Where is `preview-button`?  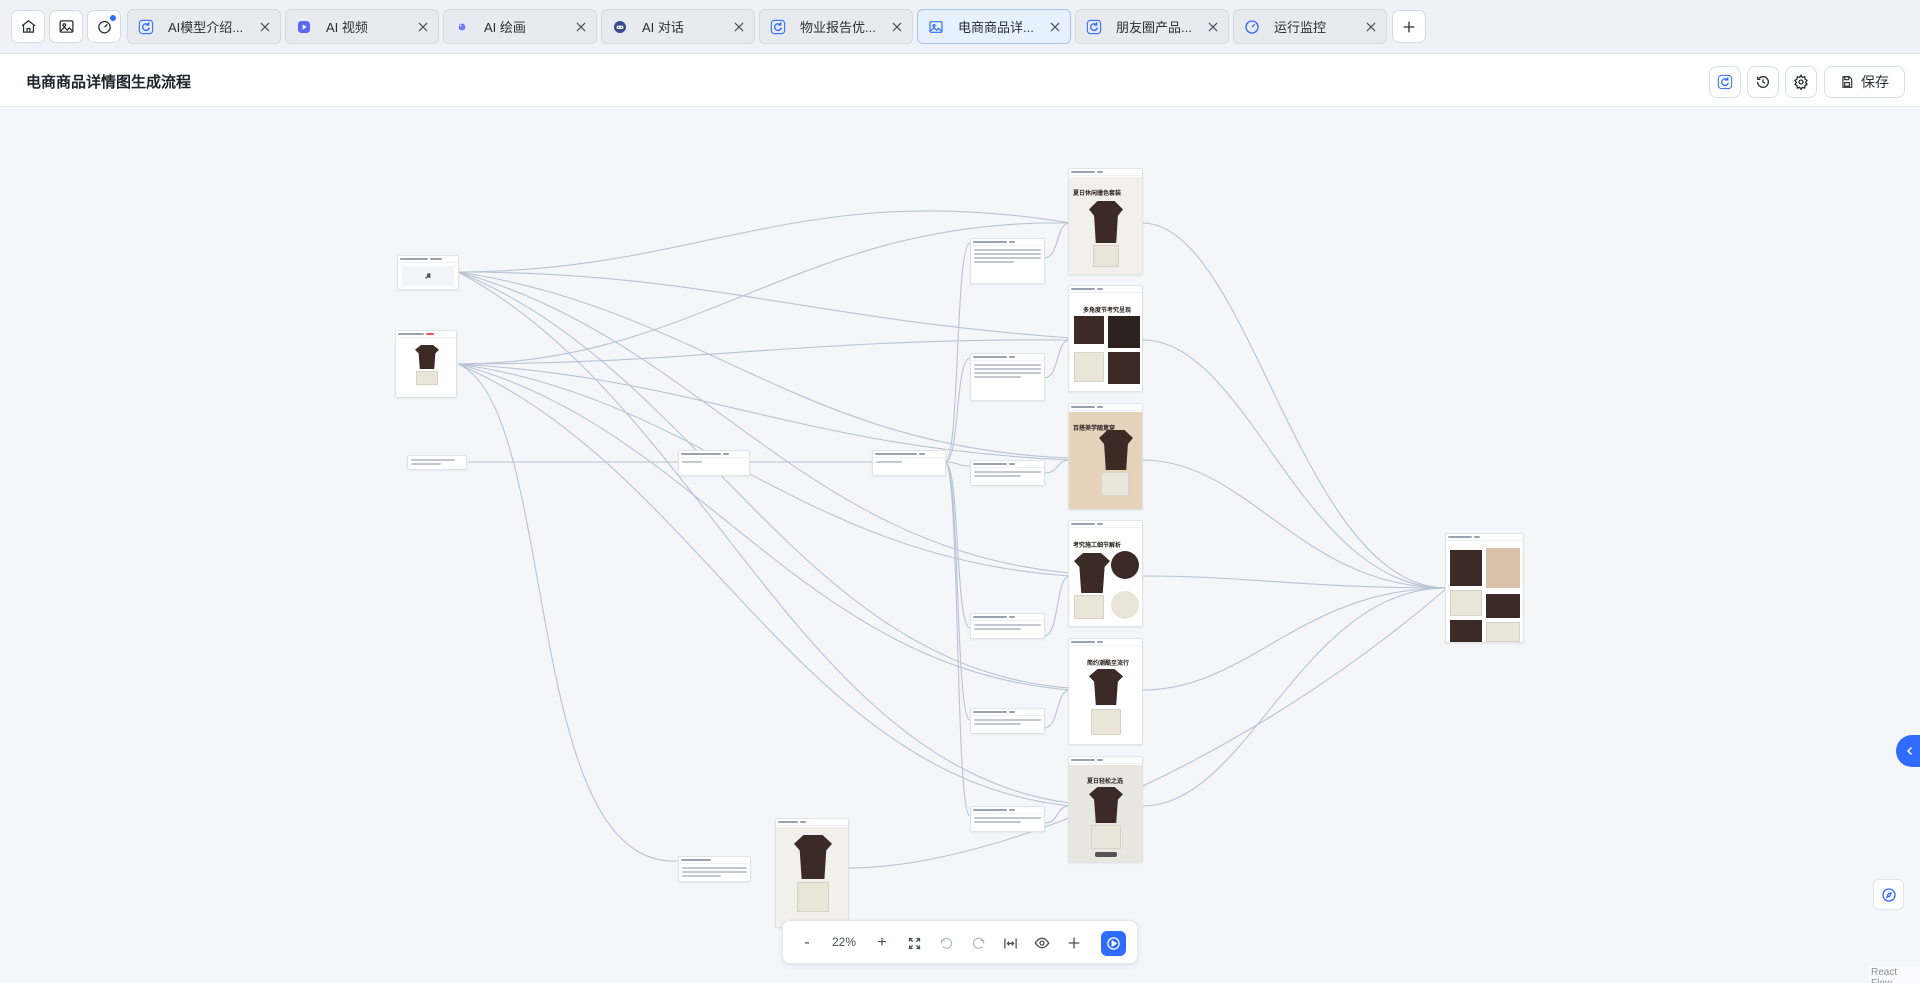 preview-button is located at coordinates (1042, 943).